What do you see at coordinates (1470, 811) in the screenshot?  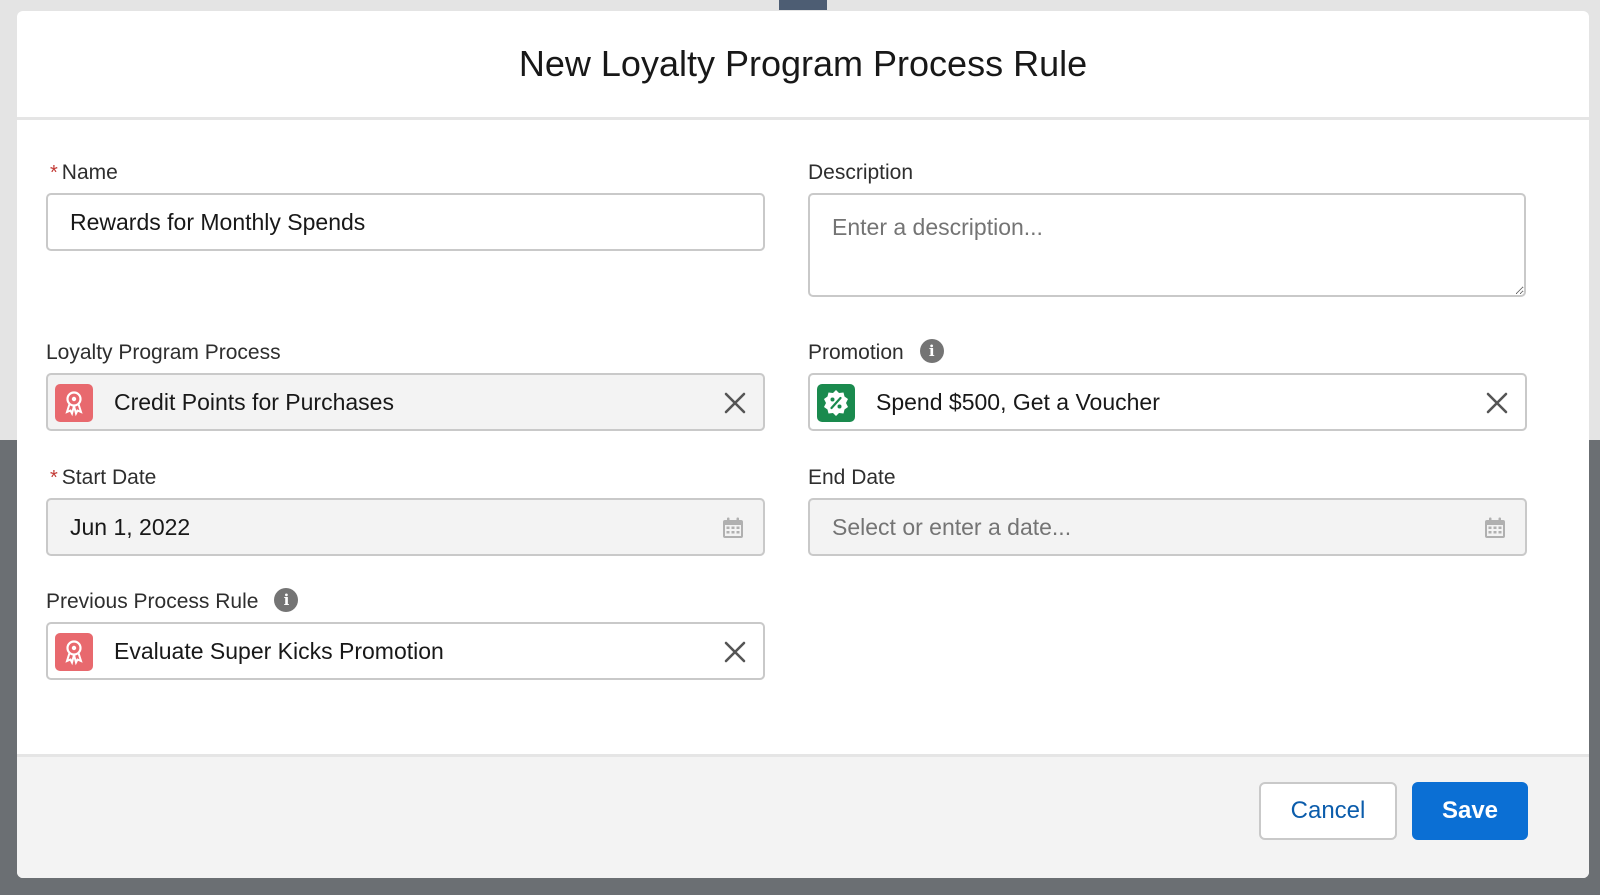 I see `save-button: Save` at bounding box center [1470, 811].